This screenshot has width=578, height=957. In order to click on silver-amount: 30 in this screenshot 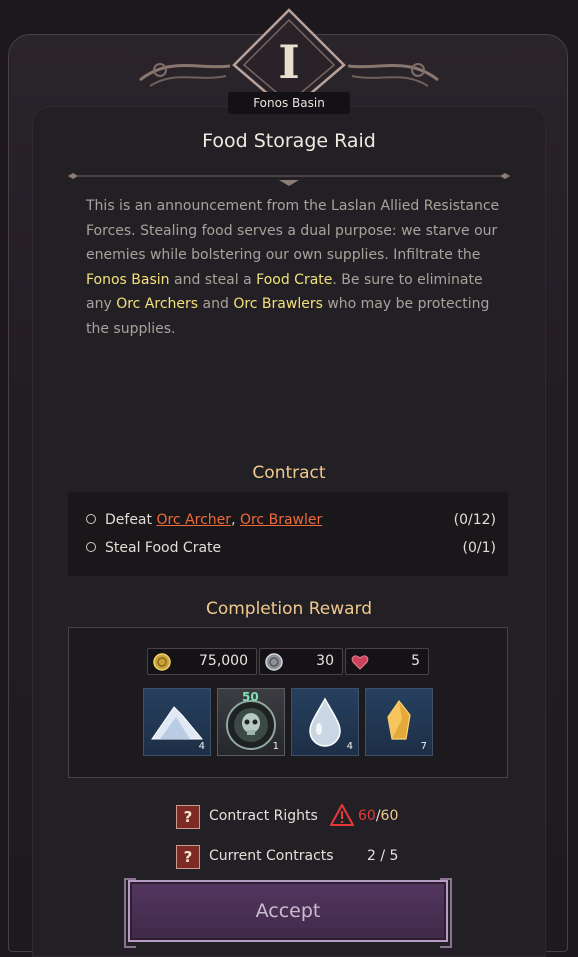, I will do `click(325, 661)`.